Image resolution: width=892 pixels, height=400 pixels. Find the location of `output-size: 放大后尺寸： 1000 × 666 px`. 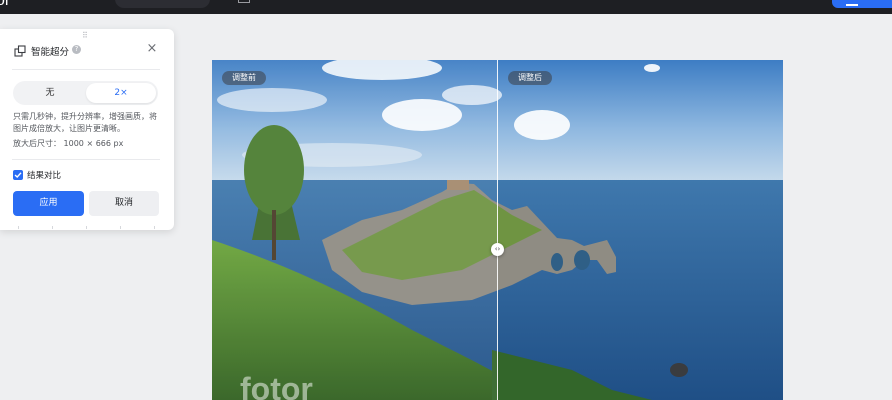

output-size: 放大后尺寸： 1000 × 666 px is located at coordinates (68, 143).